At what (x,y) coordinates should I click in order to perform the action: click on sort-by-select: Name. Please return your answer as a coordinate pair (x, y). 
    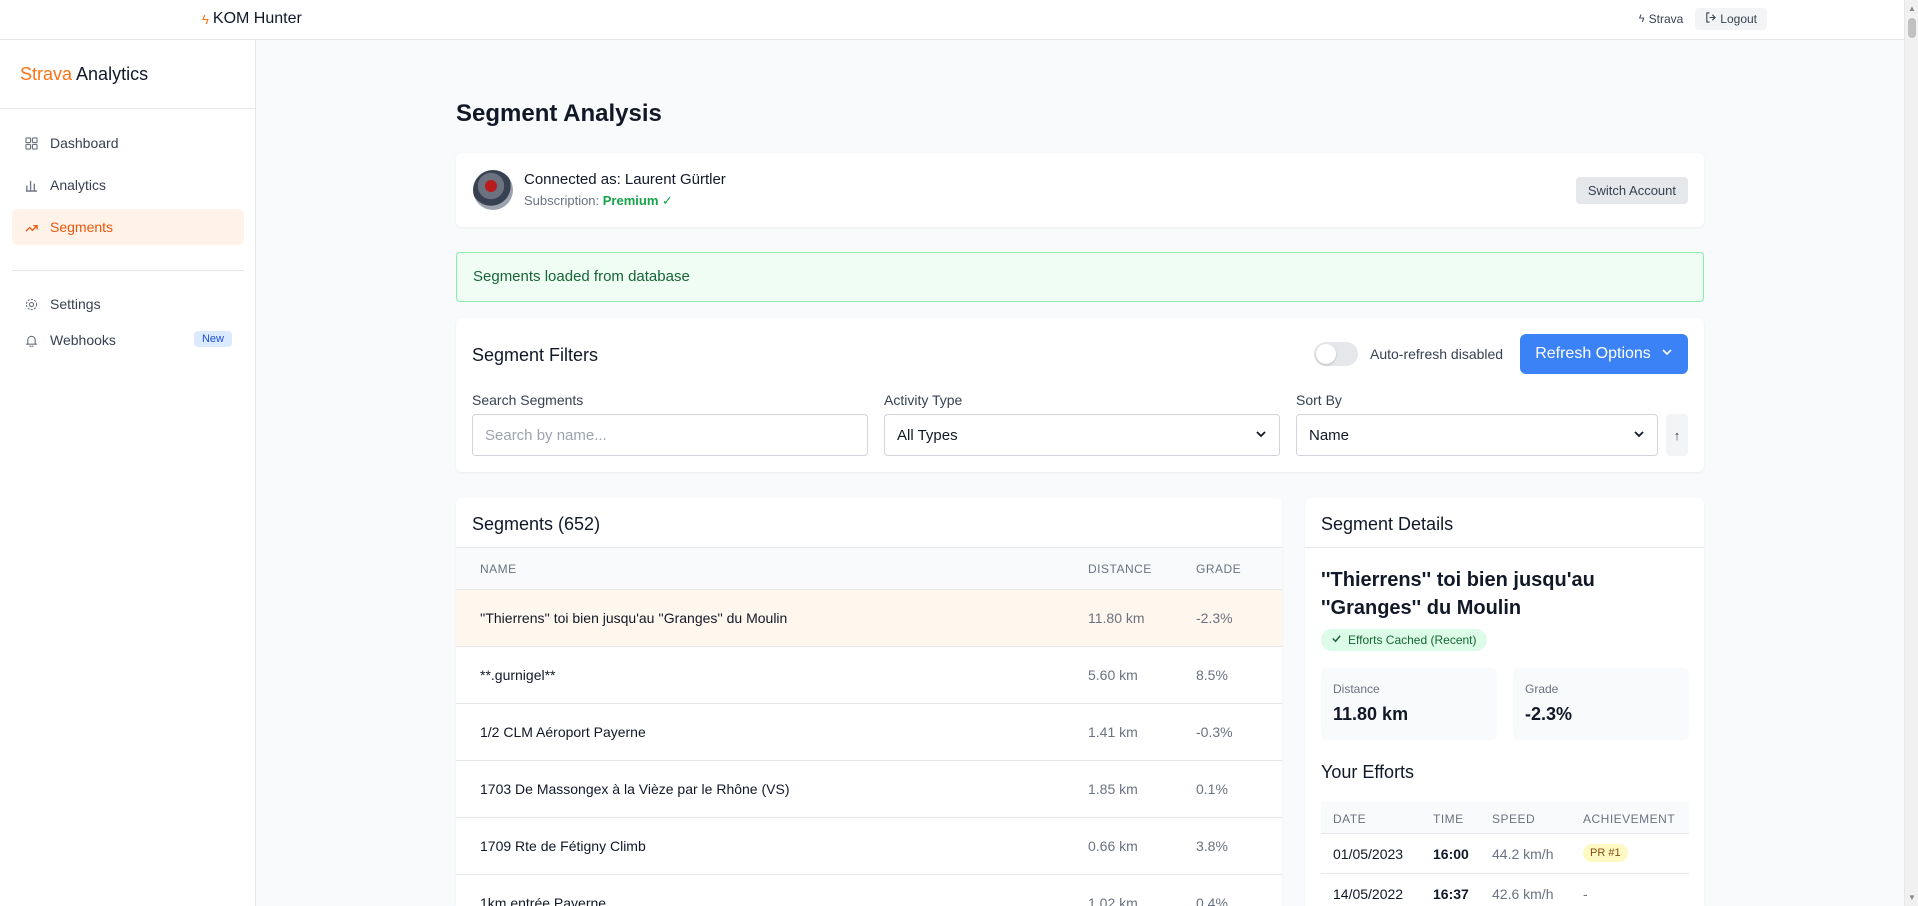
    Looking at the image, I should click on (1477, 435).